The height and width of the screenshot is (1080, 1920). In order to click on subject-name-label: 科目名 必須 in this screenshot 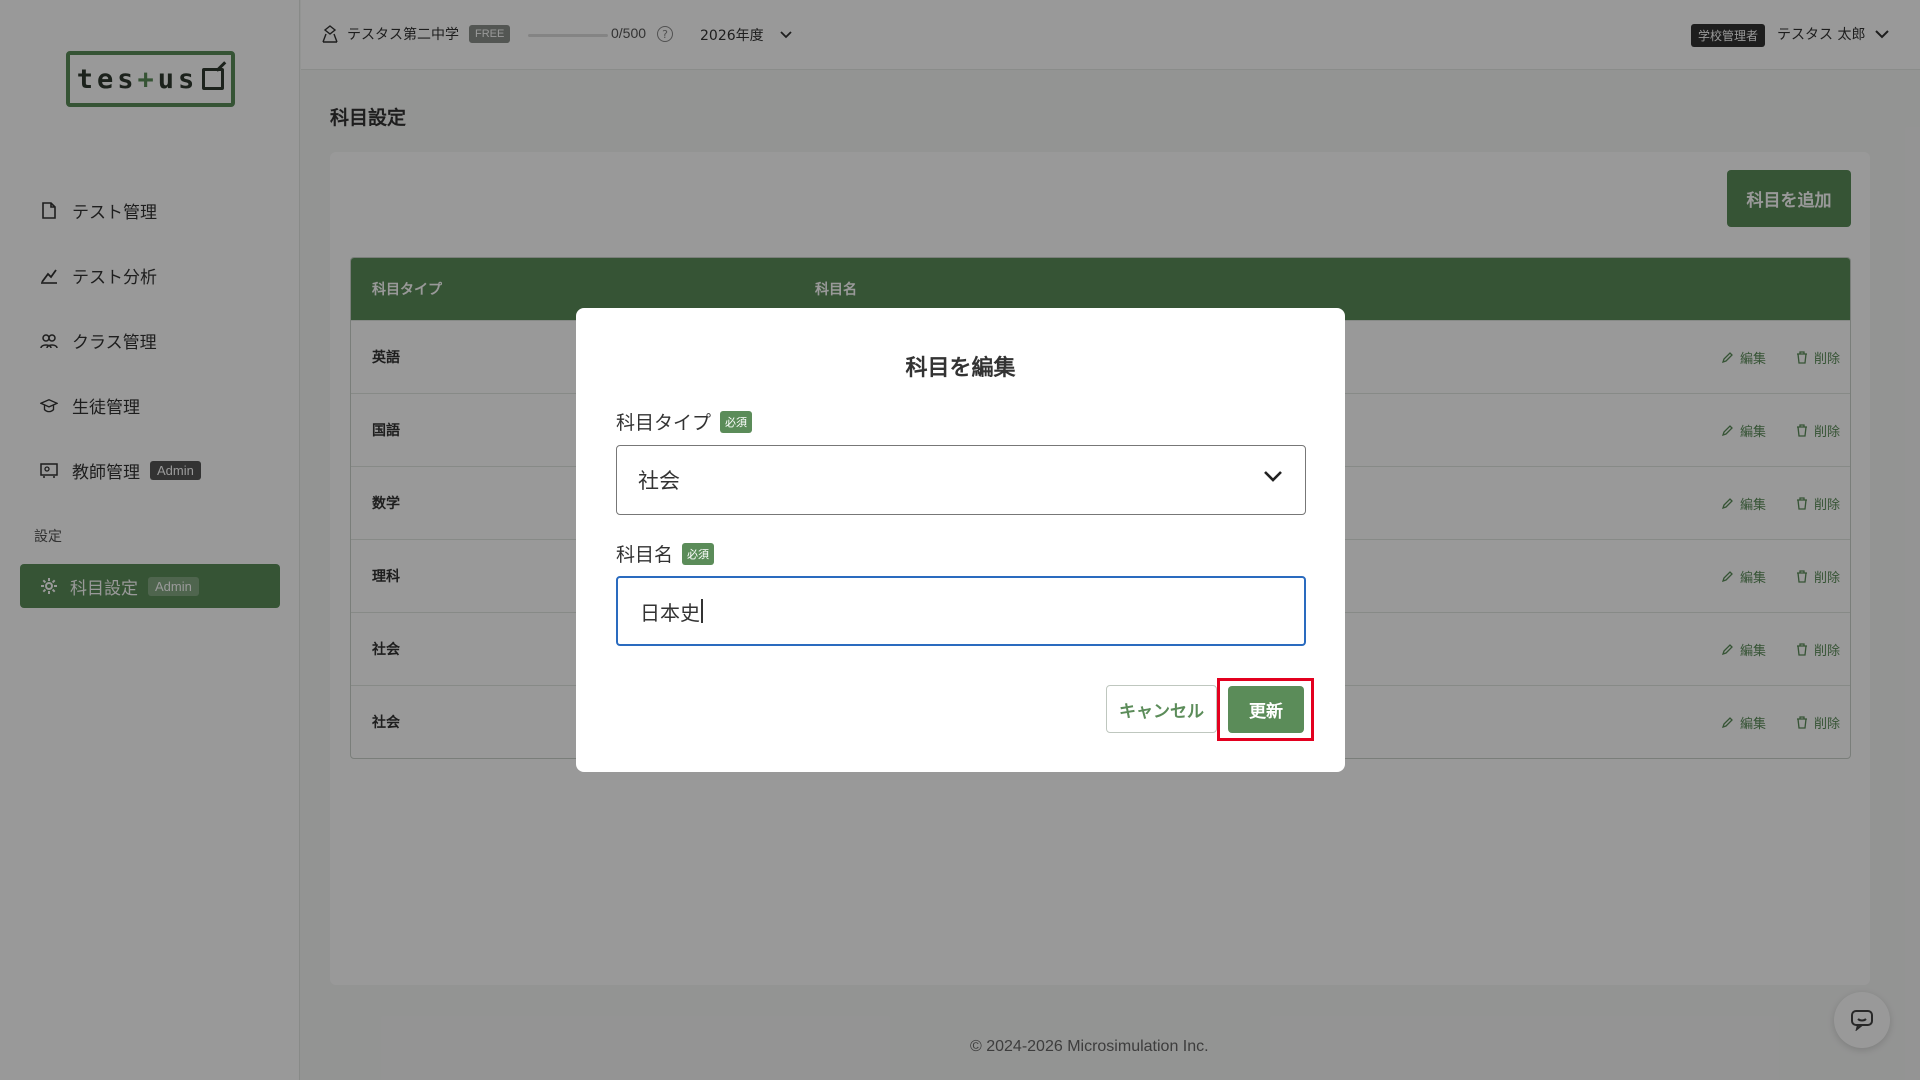, I will do `click(665, 553)`.